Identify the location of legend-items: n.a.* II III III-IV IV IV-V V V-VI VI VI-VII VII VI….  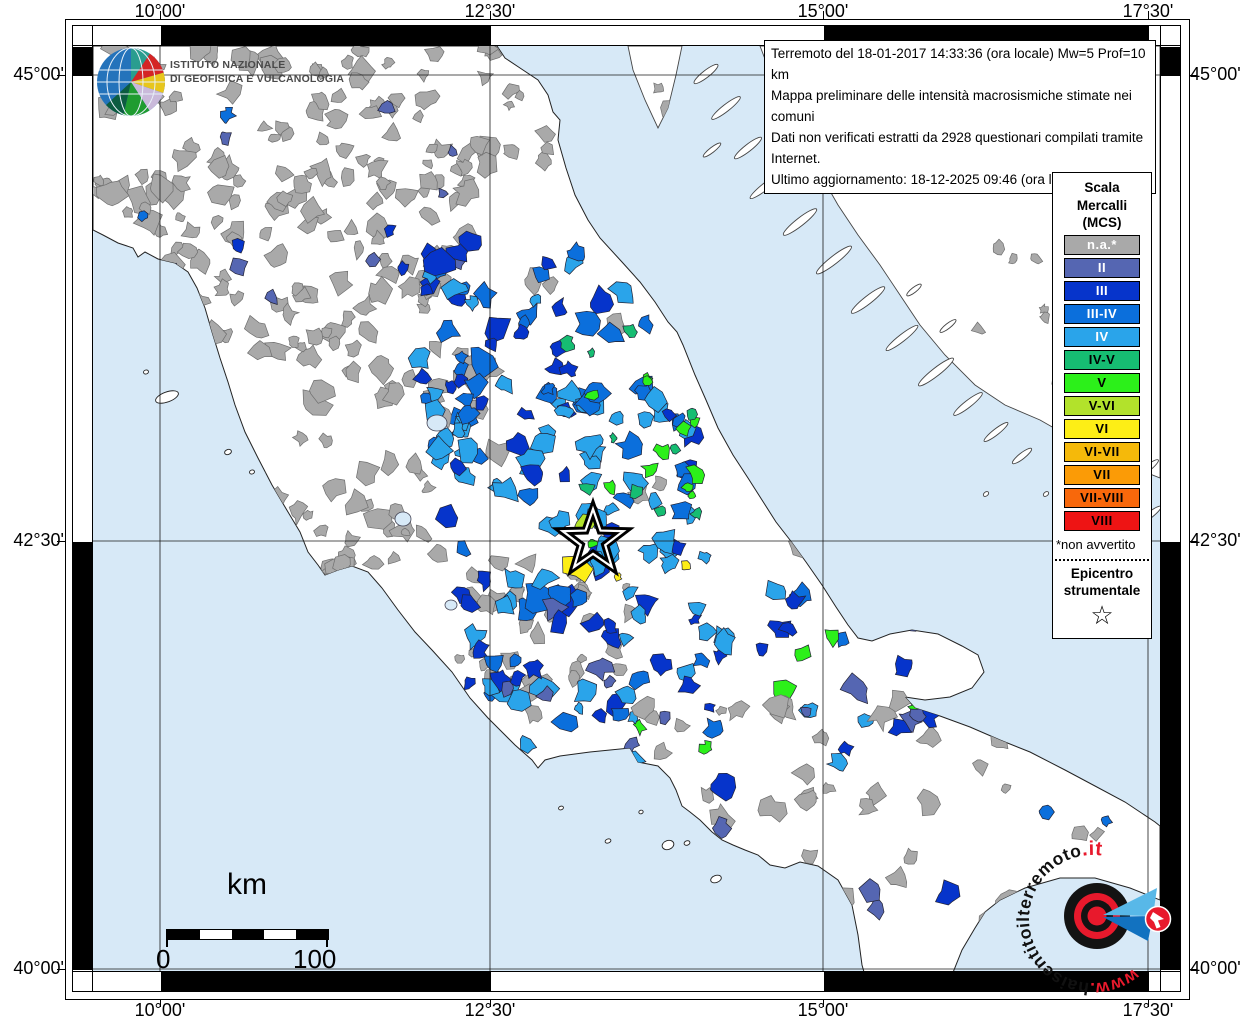
(1102, 382).